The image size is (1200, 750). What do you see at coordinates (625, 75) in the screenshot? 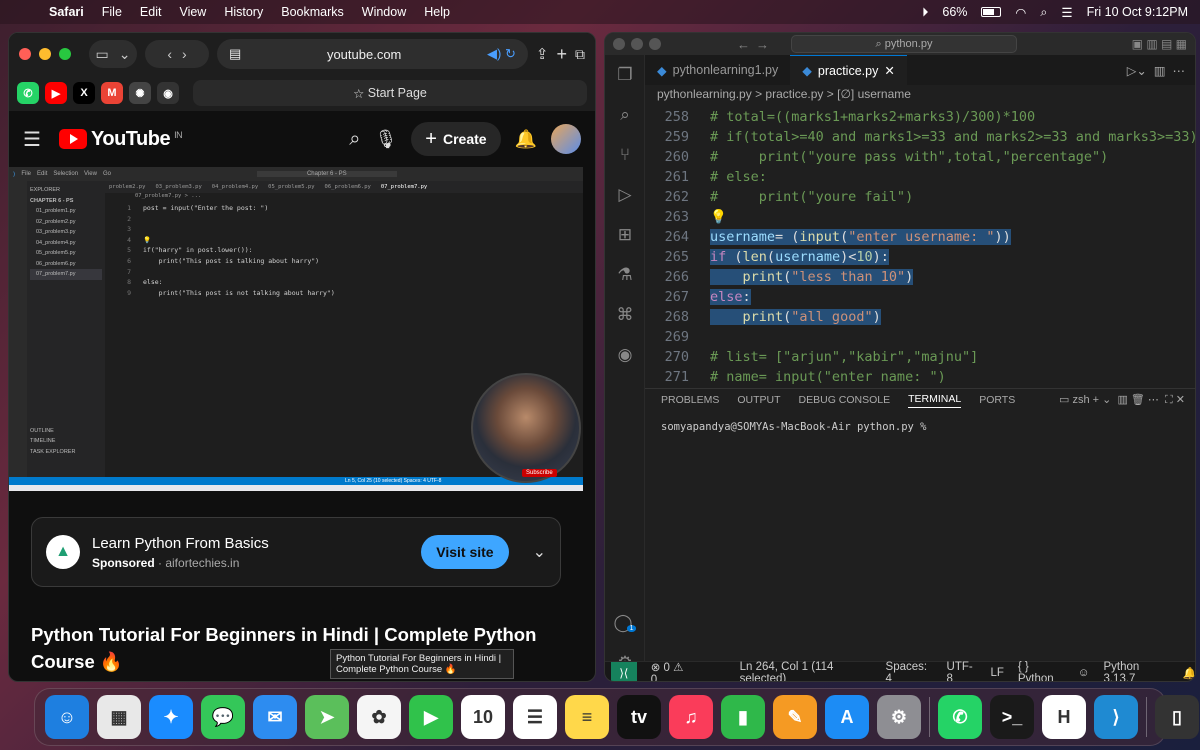
I see `explorer-icon: ❐` at bounding box center [625, 75].